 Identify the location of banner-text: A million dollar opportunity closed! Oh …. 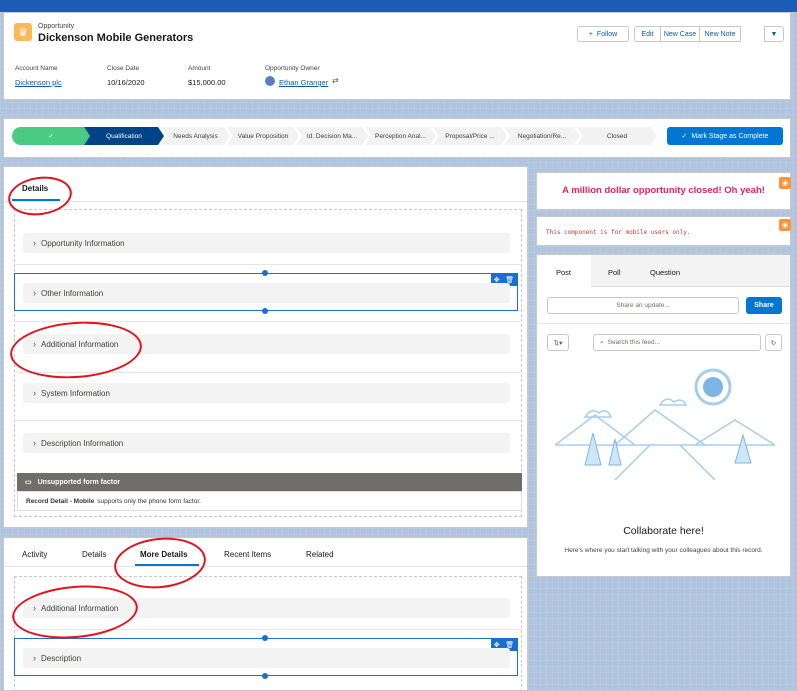
(663, 190).